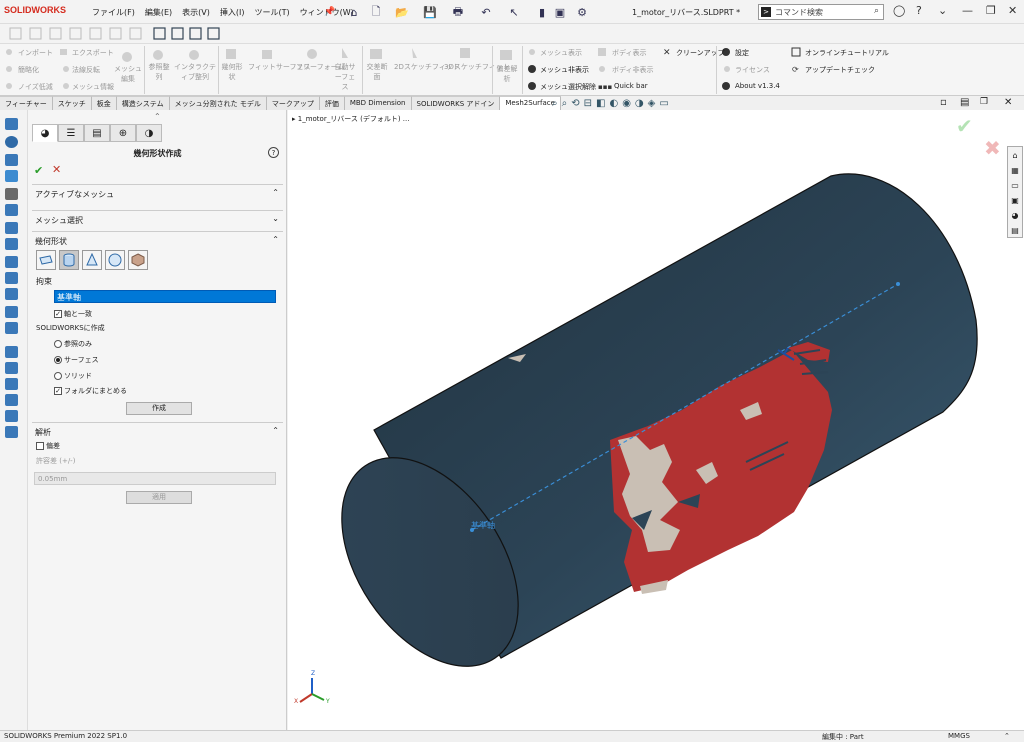  Describe the element at coordinates (232, 72) in the screenshot. I see `cm-geometry-button: 幾何形状` at that location.